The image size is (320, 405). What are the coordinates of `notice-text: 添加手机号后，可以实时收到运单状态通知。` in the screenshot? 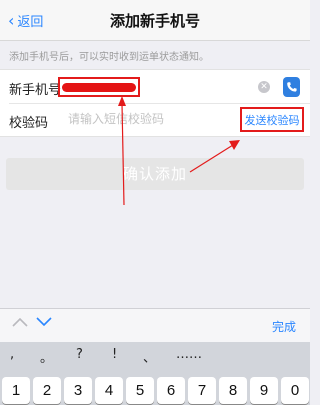 It's located at (109, 57).